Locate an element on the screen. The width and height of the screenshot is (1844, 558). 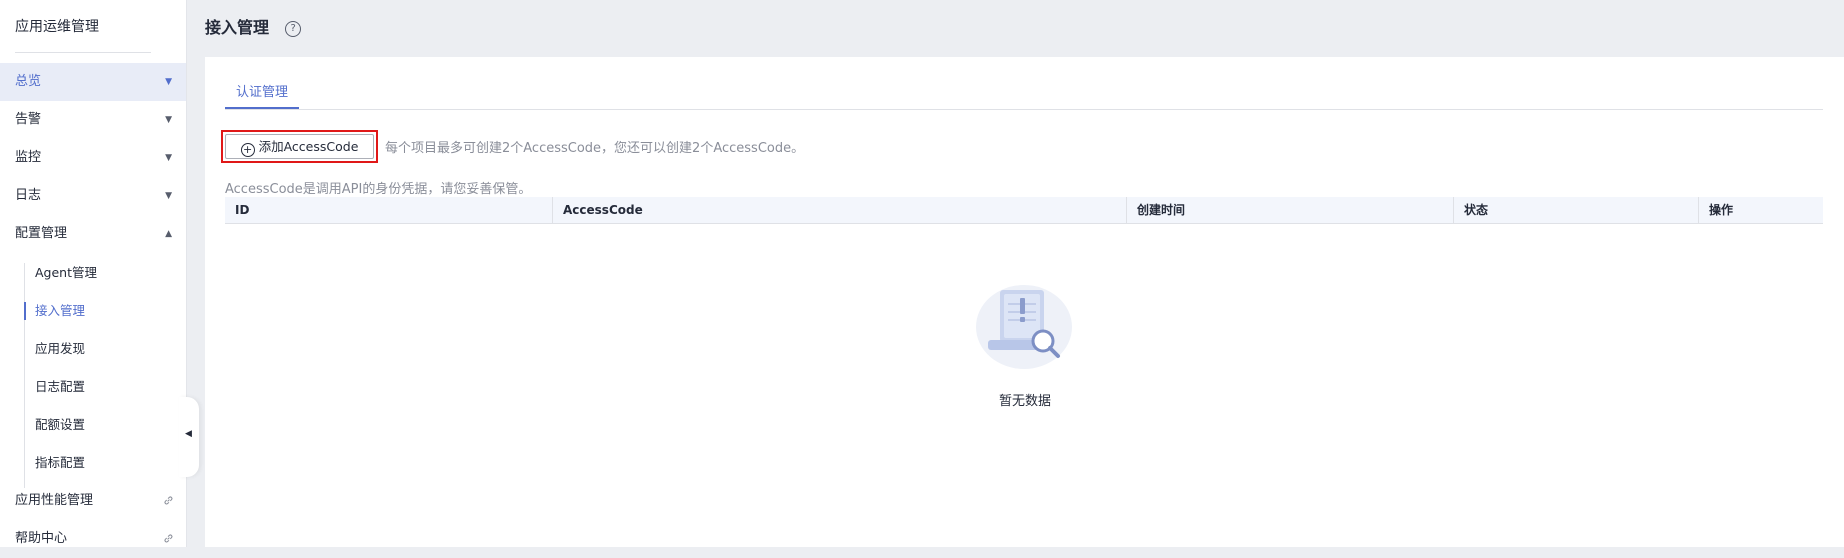
add-accesscode-button: + 添加AccessCode is located at coordinates (299, 146).